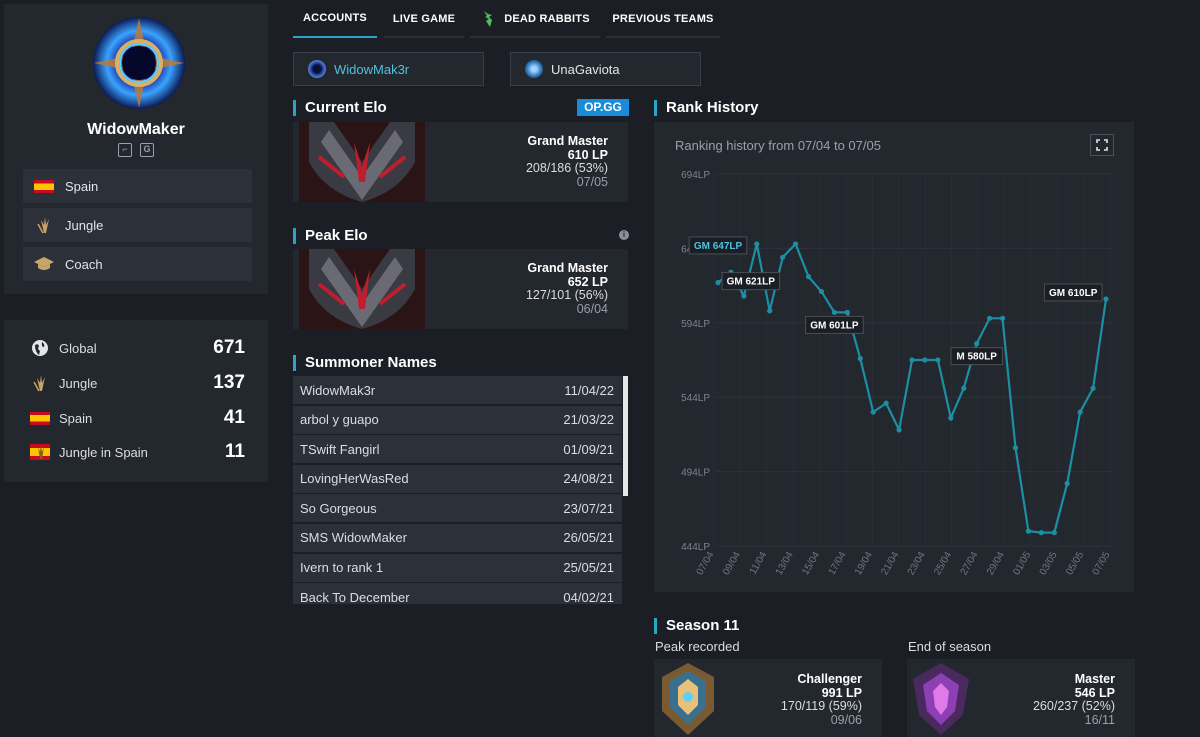  I want to click on season-tier: Master, so click(1094, 679).